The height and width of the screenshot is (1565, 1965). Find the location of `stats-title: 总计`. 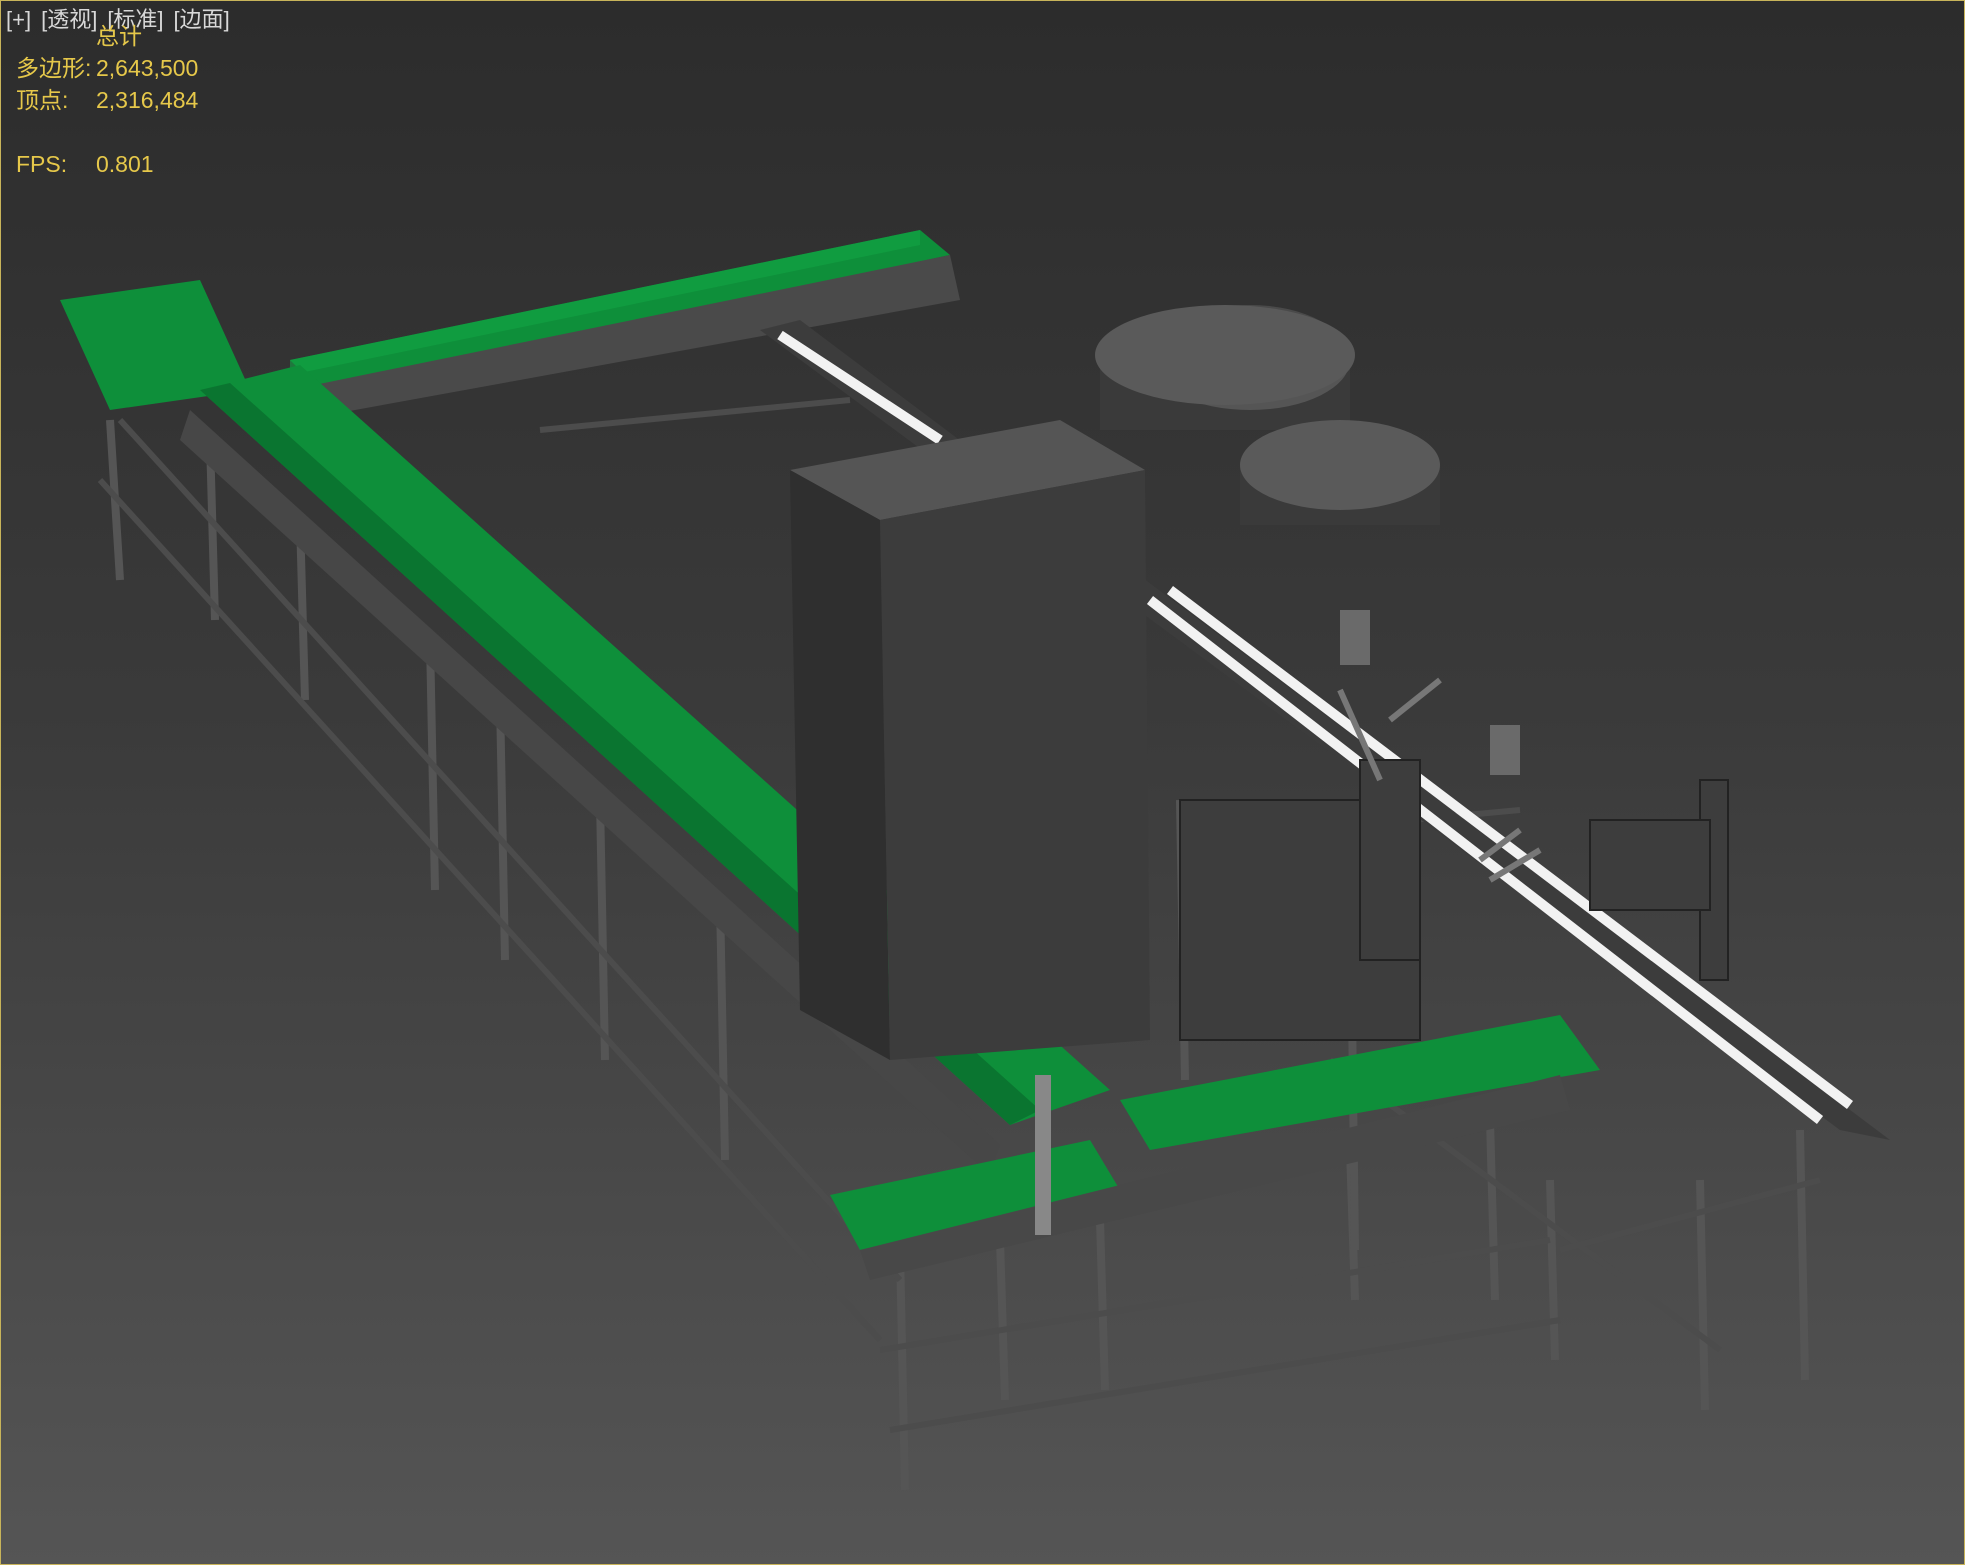

stats-title: 总计 is located at coordinates (119, 36).